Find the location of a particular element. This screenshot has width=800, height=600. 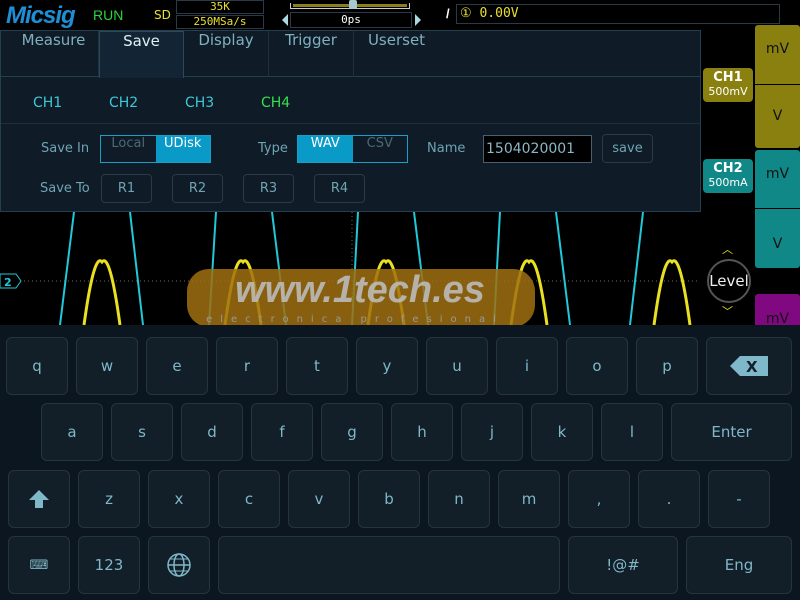

key-m: m is located at coordinates (529, 499).